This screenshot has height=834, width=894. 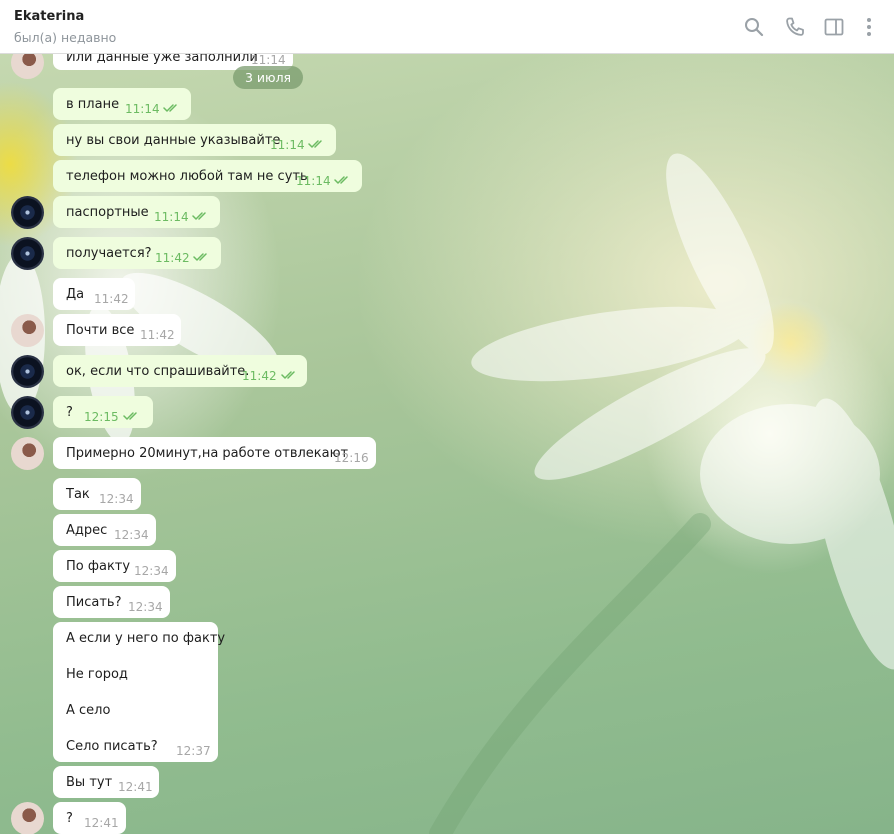 What do you see at coordinates (78, 494) in the screenshot?
I see `message-text: Так` at bounding box center [78, 494].